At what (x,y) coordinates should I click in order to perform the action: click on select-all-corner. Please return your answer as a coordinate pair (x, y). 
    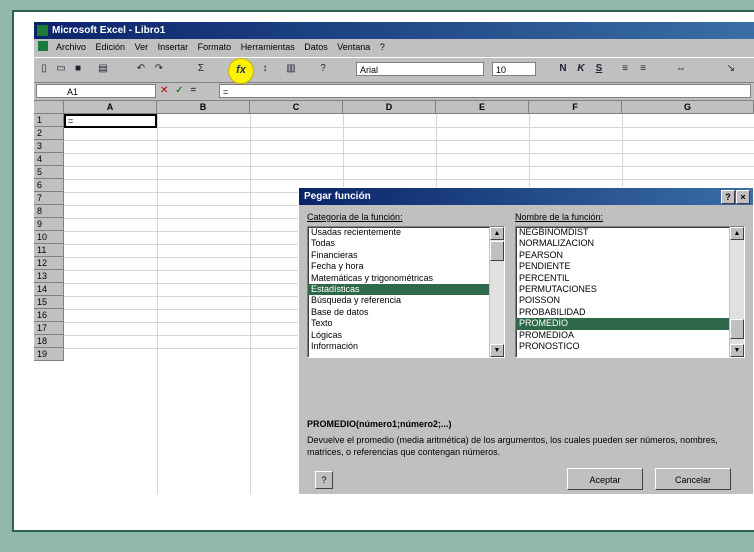
    Looking at the image, I should click on (49, 107).